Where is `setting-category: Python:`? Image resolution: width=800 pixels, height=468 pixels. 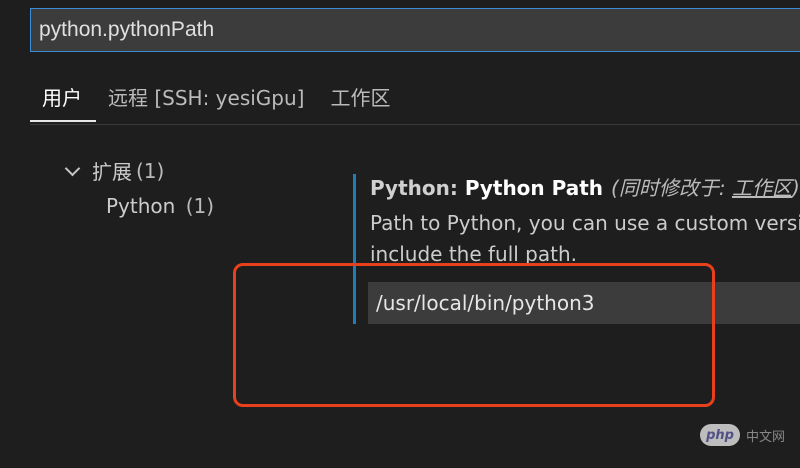 setting-category: Python: is located at coordinates (417, 188).